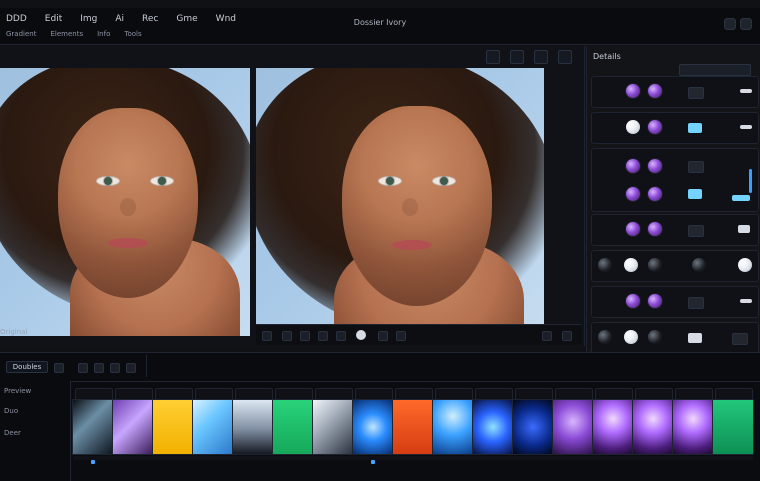 This screenshot has width=760, height=481. I want to click on menu-item: Wnd, so click(226, 19).